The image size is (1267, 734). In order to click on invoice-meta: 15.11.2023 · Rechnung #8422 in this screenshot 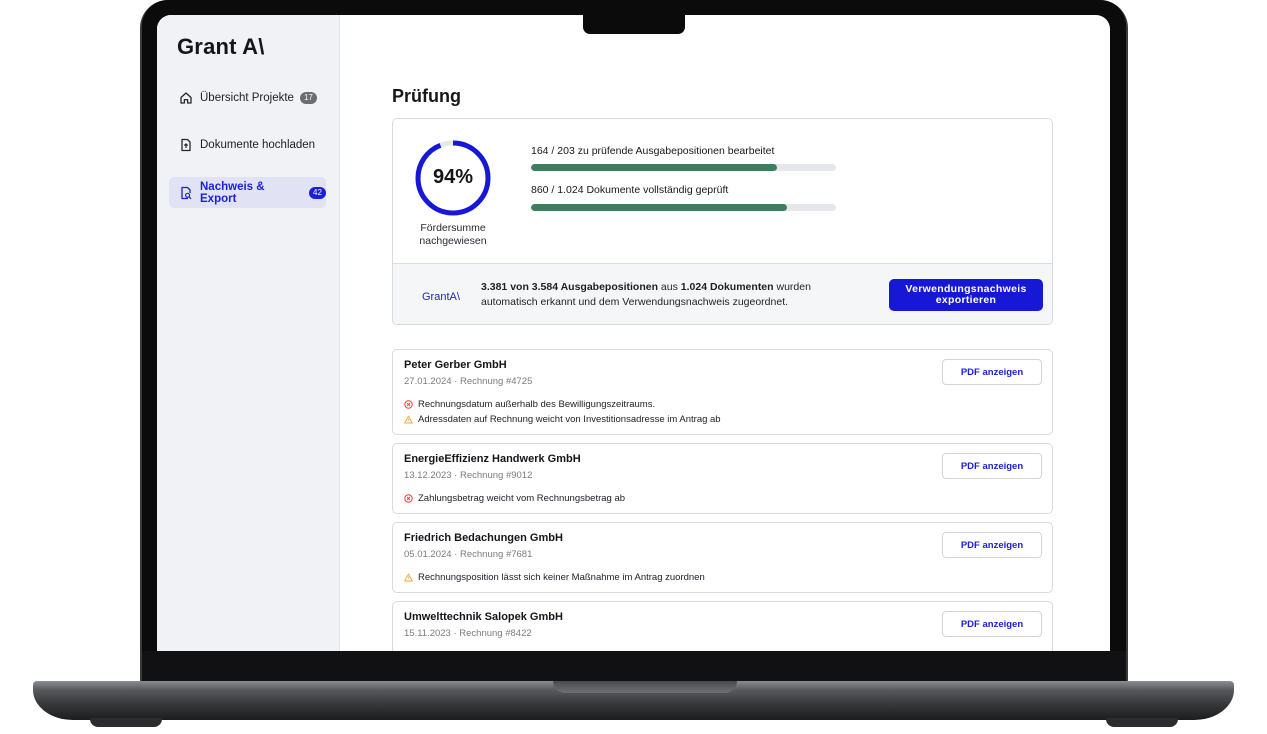, I will do `click(468, 633)`.